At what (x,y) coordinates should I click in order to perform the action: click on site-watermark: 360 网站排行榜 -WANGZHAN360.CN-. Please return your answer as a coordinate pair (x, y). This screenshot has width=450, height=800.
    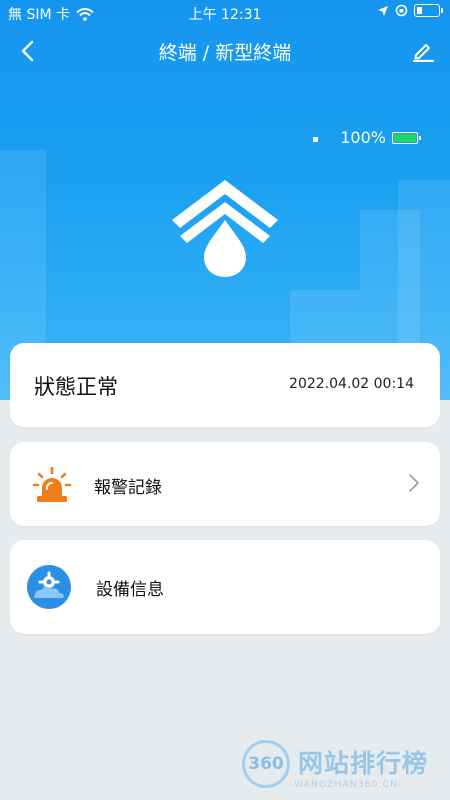
    Looking at the image, I should click on (341, 769).